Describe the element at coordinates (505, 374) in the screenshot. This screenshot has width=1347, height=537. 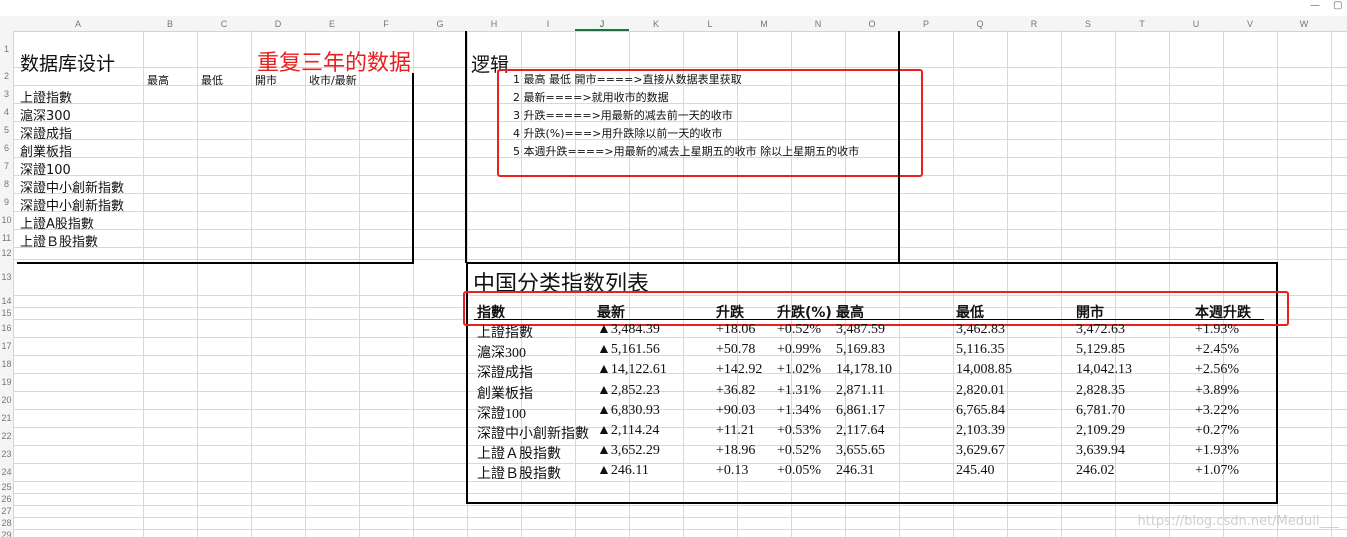
I see `table-cell: 深證成指` at that location.